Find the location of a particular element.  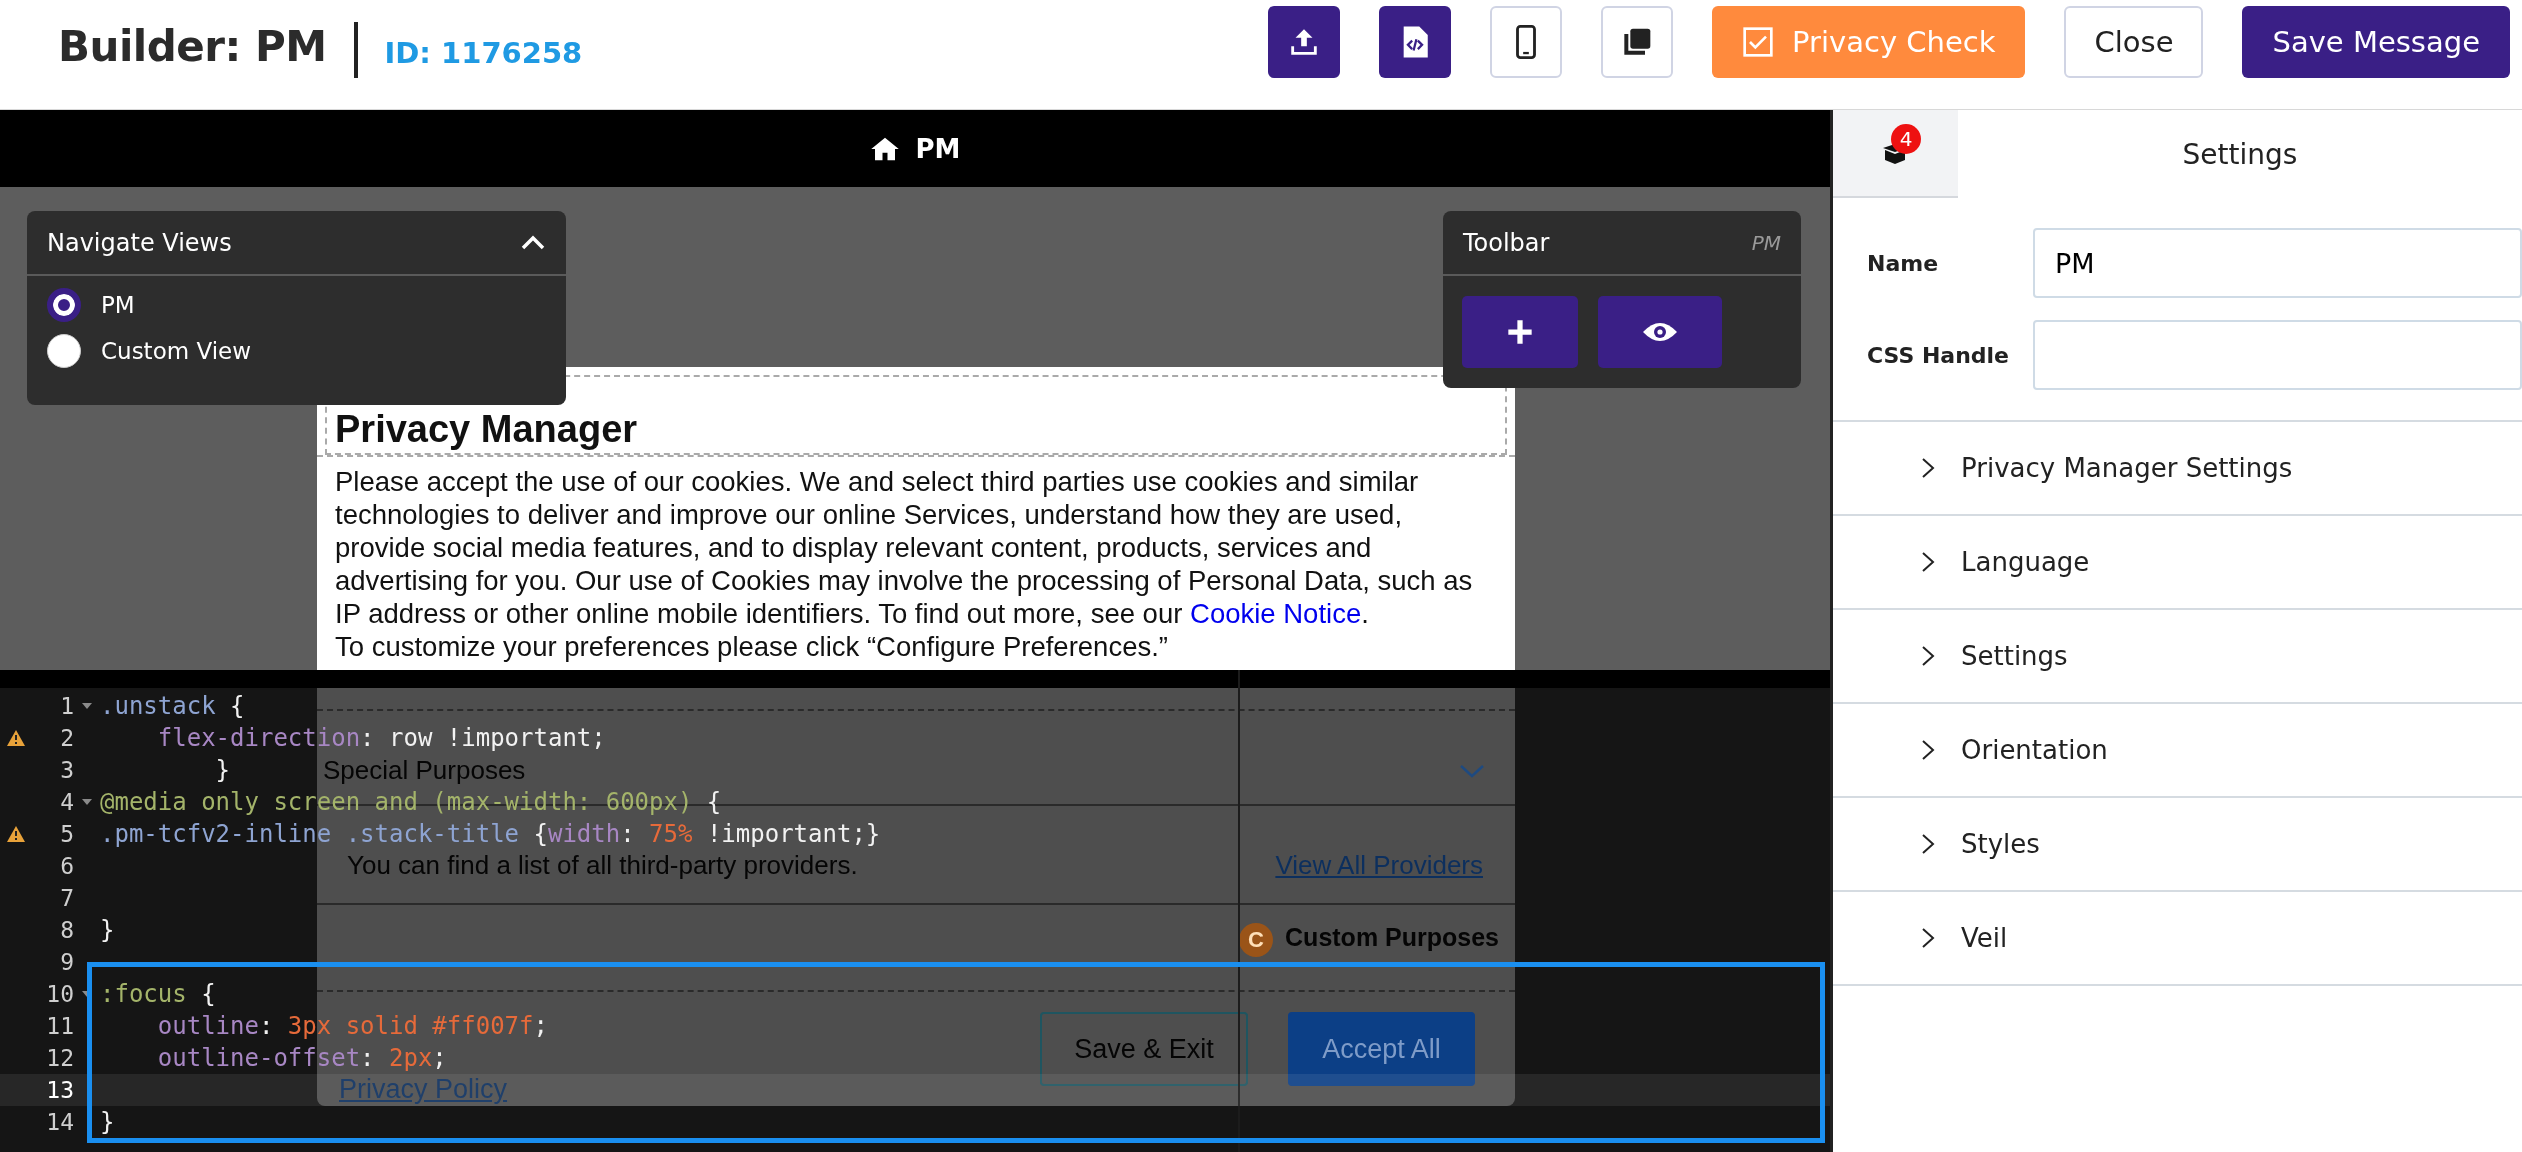

copy-button is located at coordinates (1637, 42).